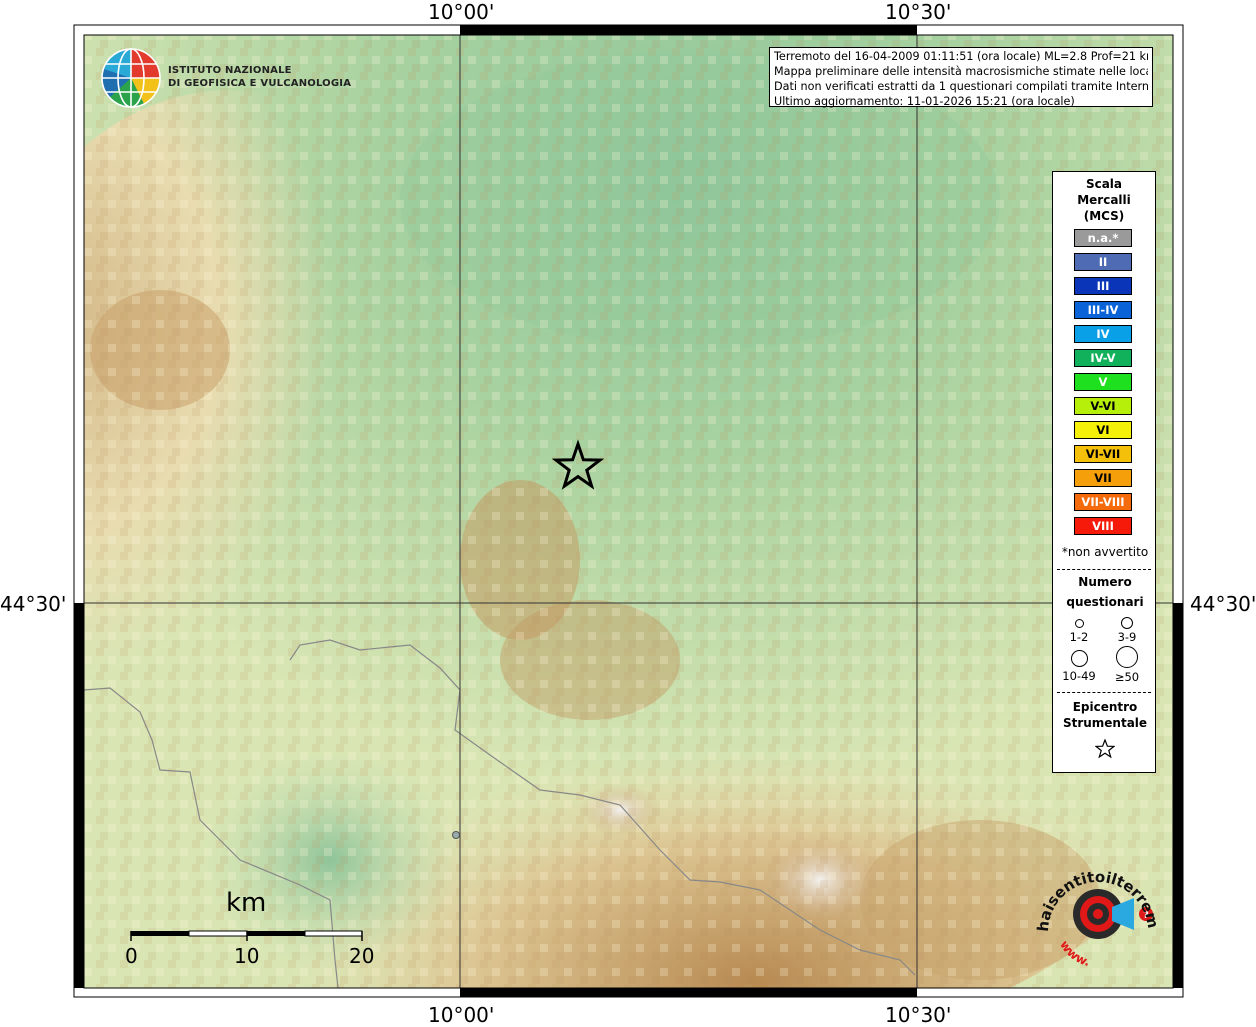 The height and width of the screenshot is (1027, 1256). Describe the element at coordinates (1103, 238) in the screenshot. I see `legend-swatch: n.a.*` at that location.